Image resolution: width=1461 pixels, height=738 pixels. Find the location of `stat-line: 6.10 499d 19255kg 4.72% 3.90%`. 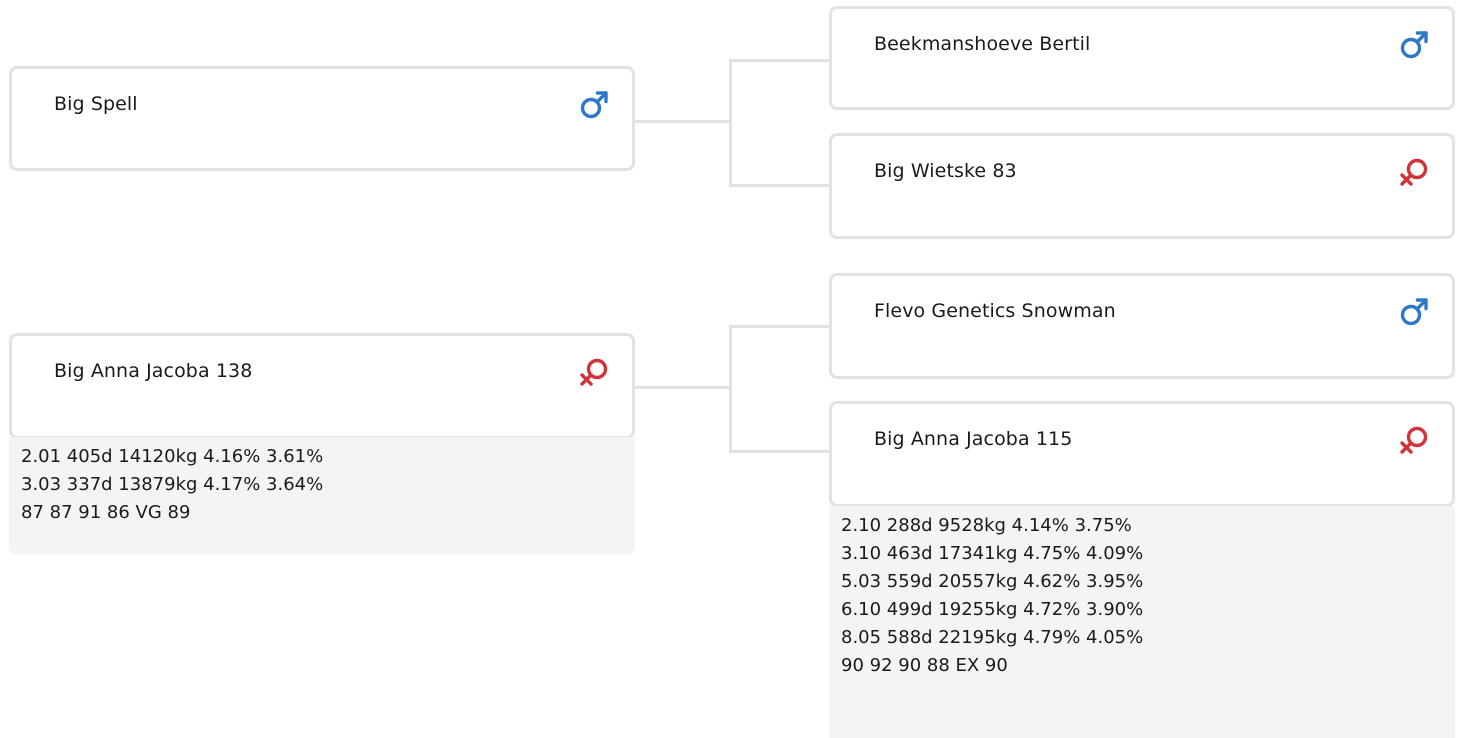

stat-line: 6.10 499d 19255kg 4.72% 3.90% is located at coordinates (992, 609).